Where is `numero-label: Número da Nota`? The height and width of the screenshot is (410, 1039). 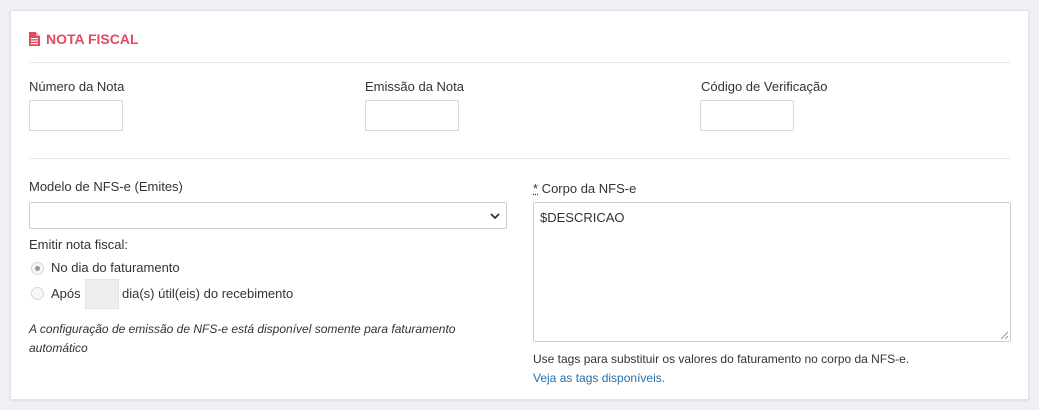
numero-label: Número da Nota is located at coordinates (77, 86).